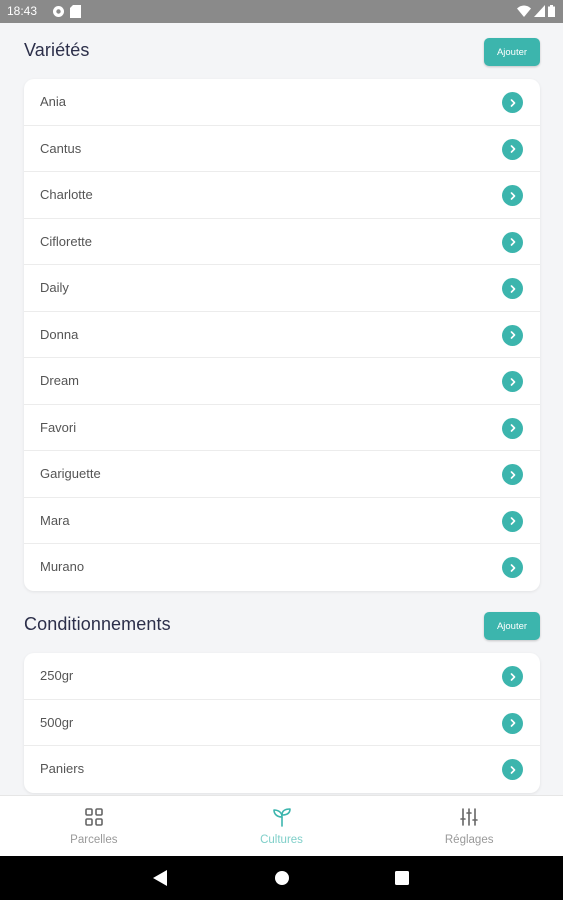  I want to click on nav-label-parcelles: Parcelles, so click(94, 840).